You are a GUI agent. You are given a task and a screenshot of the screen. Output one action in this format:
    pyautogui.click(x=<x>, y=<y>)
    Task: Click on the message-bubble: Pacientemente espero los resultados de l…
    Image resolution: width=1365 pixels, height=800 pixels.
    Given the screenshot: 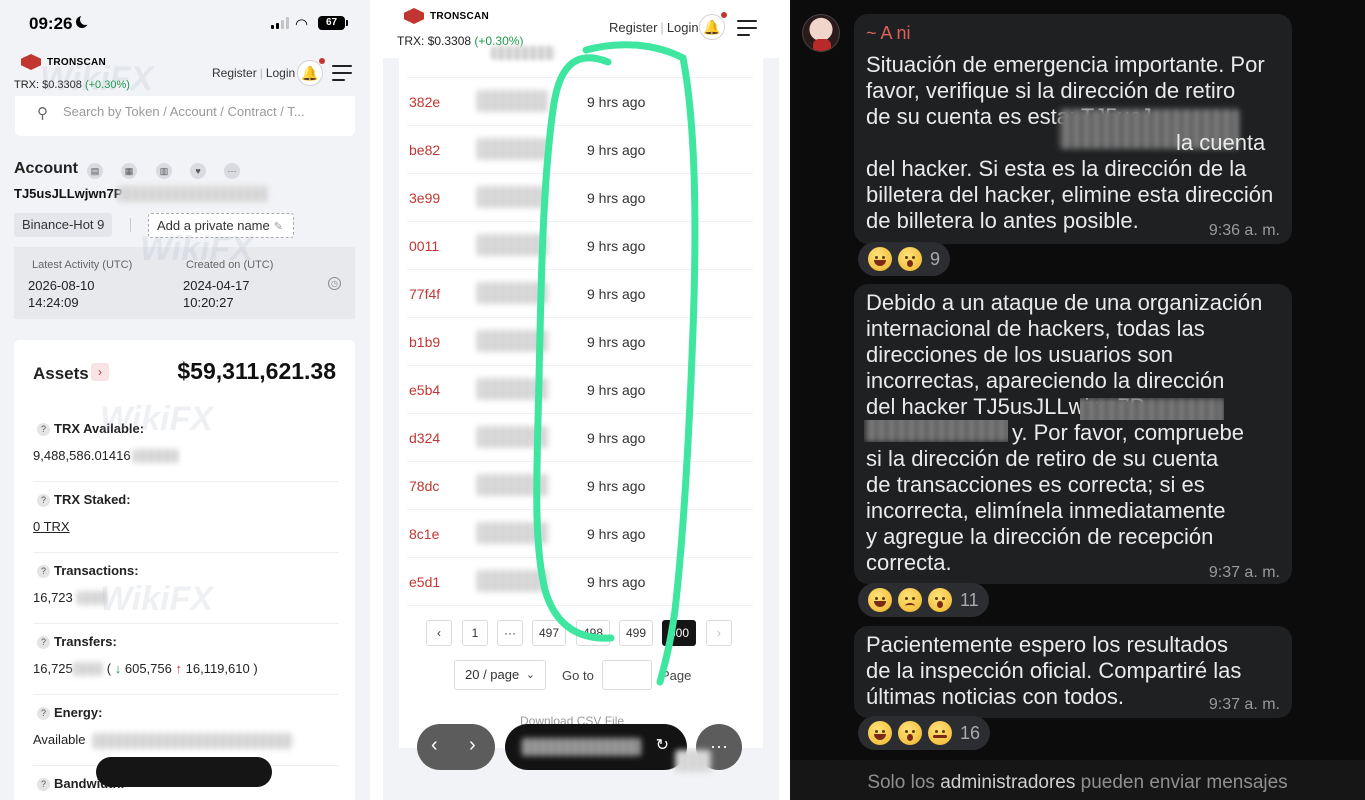 What is the action you would take?
    pyautogui.click(x=1073, y=672)
    